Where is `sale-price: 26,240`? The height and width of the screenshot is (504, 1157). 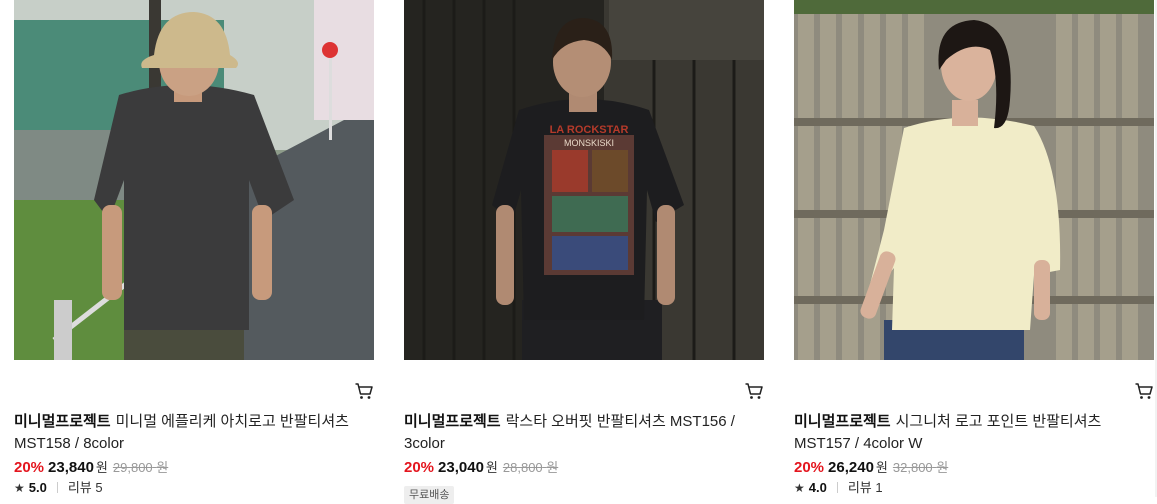 sale-price: 26,240 is located at coordinates (851, 467).